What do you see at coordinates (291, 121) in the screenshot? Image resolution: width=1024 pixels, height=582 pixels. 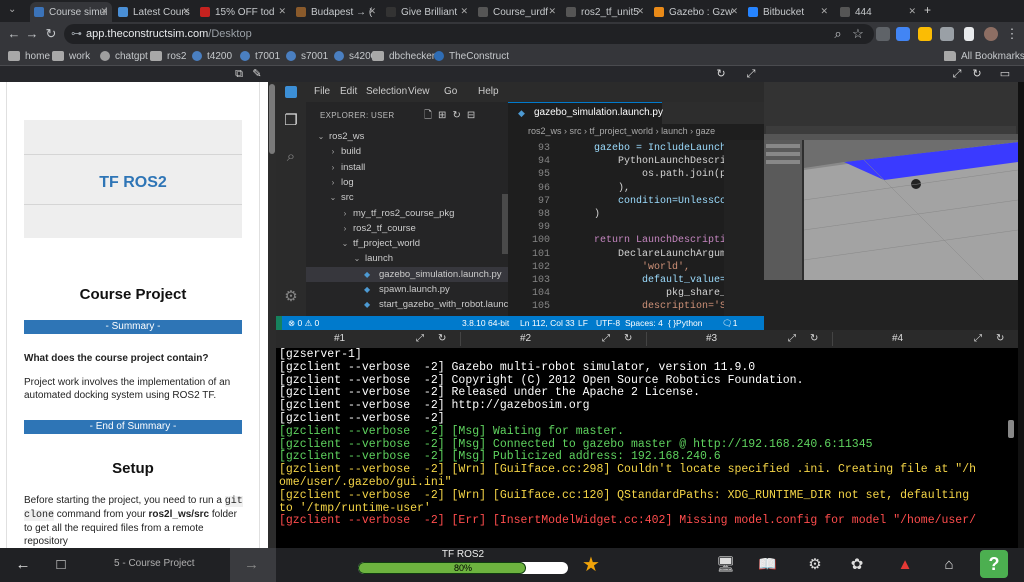 I see `files-icon: ❐` at bounding box center [291, 121].